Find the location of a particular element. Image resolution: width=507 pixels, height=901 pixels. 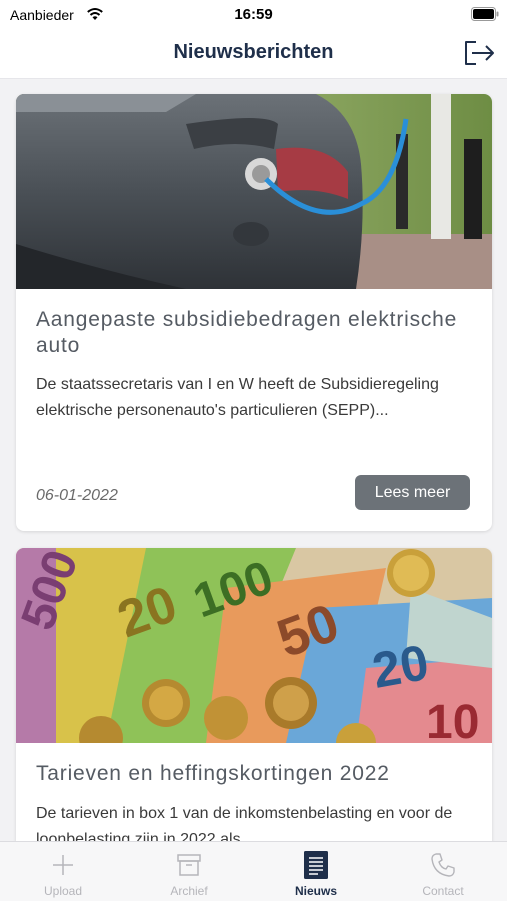

status-bar: Aanbieder 16:59 is located at coordinates (253, 15).